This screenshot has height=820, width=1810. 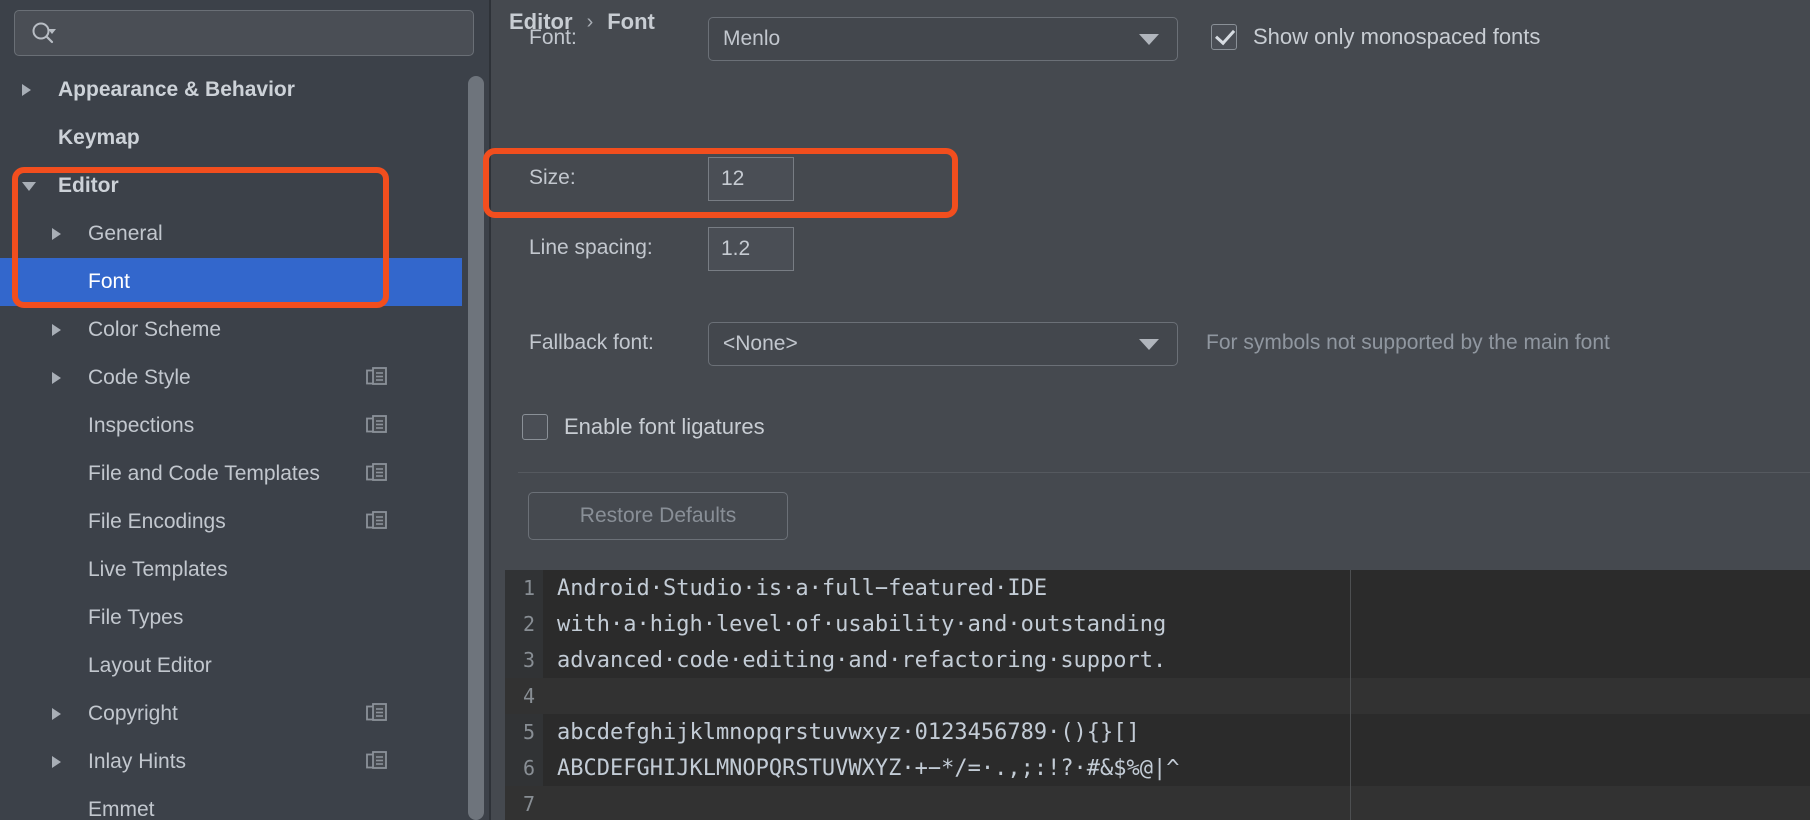 What do you see at coordinates (231, 330) in the screenshot?
I see `sidebar-item-color-scheme: Color Scheme` at bounding box center [231, 330].